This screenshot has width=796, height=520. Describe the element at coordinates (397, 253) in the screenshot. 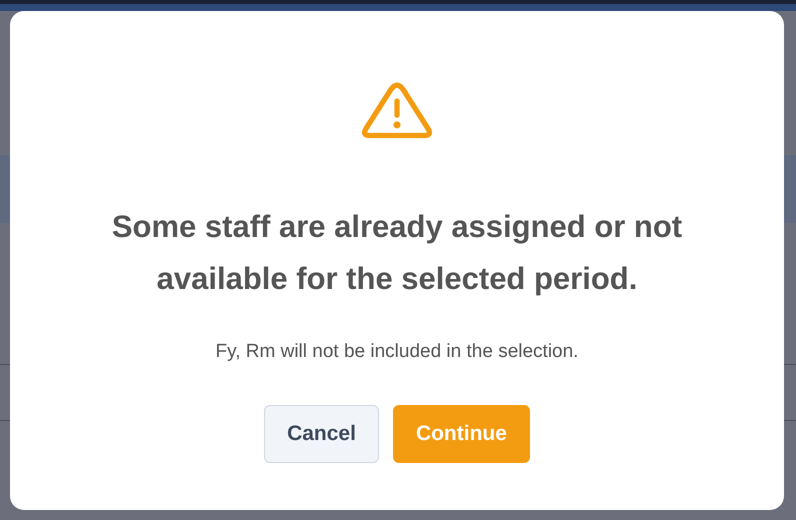

I see `dialog-title: Some staff are already assigned or not available for the selected period.` at that location.